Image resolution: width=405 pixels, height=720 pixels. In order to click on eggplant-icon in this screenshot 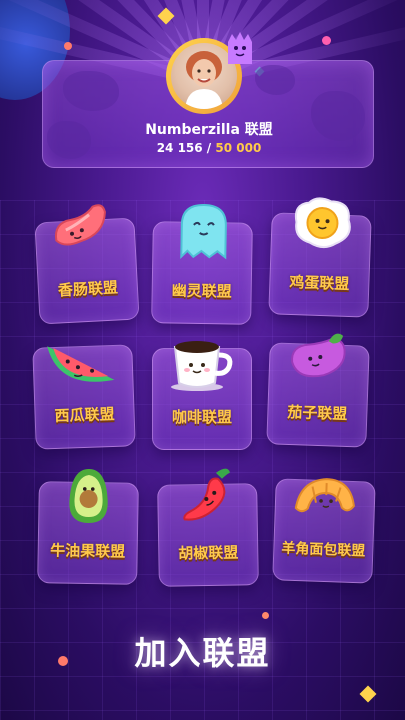, I will do `click(318, 357)`.